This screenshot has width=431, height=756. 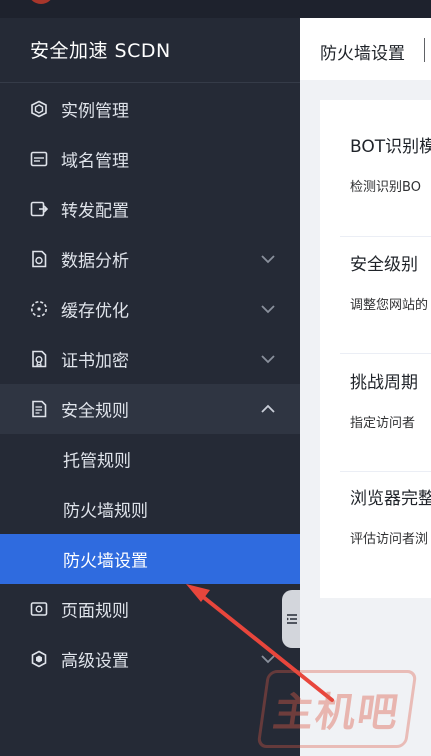 I want to click on setting-title: 挑战周期, so click(x=384, y=383).